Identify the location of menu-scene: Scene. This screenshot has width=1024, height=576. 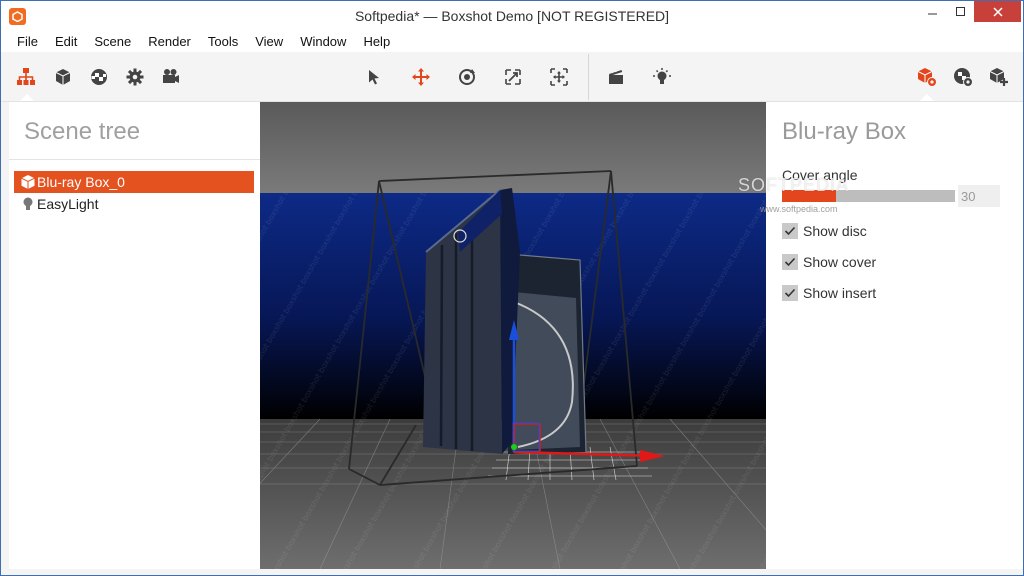
(113, 42).